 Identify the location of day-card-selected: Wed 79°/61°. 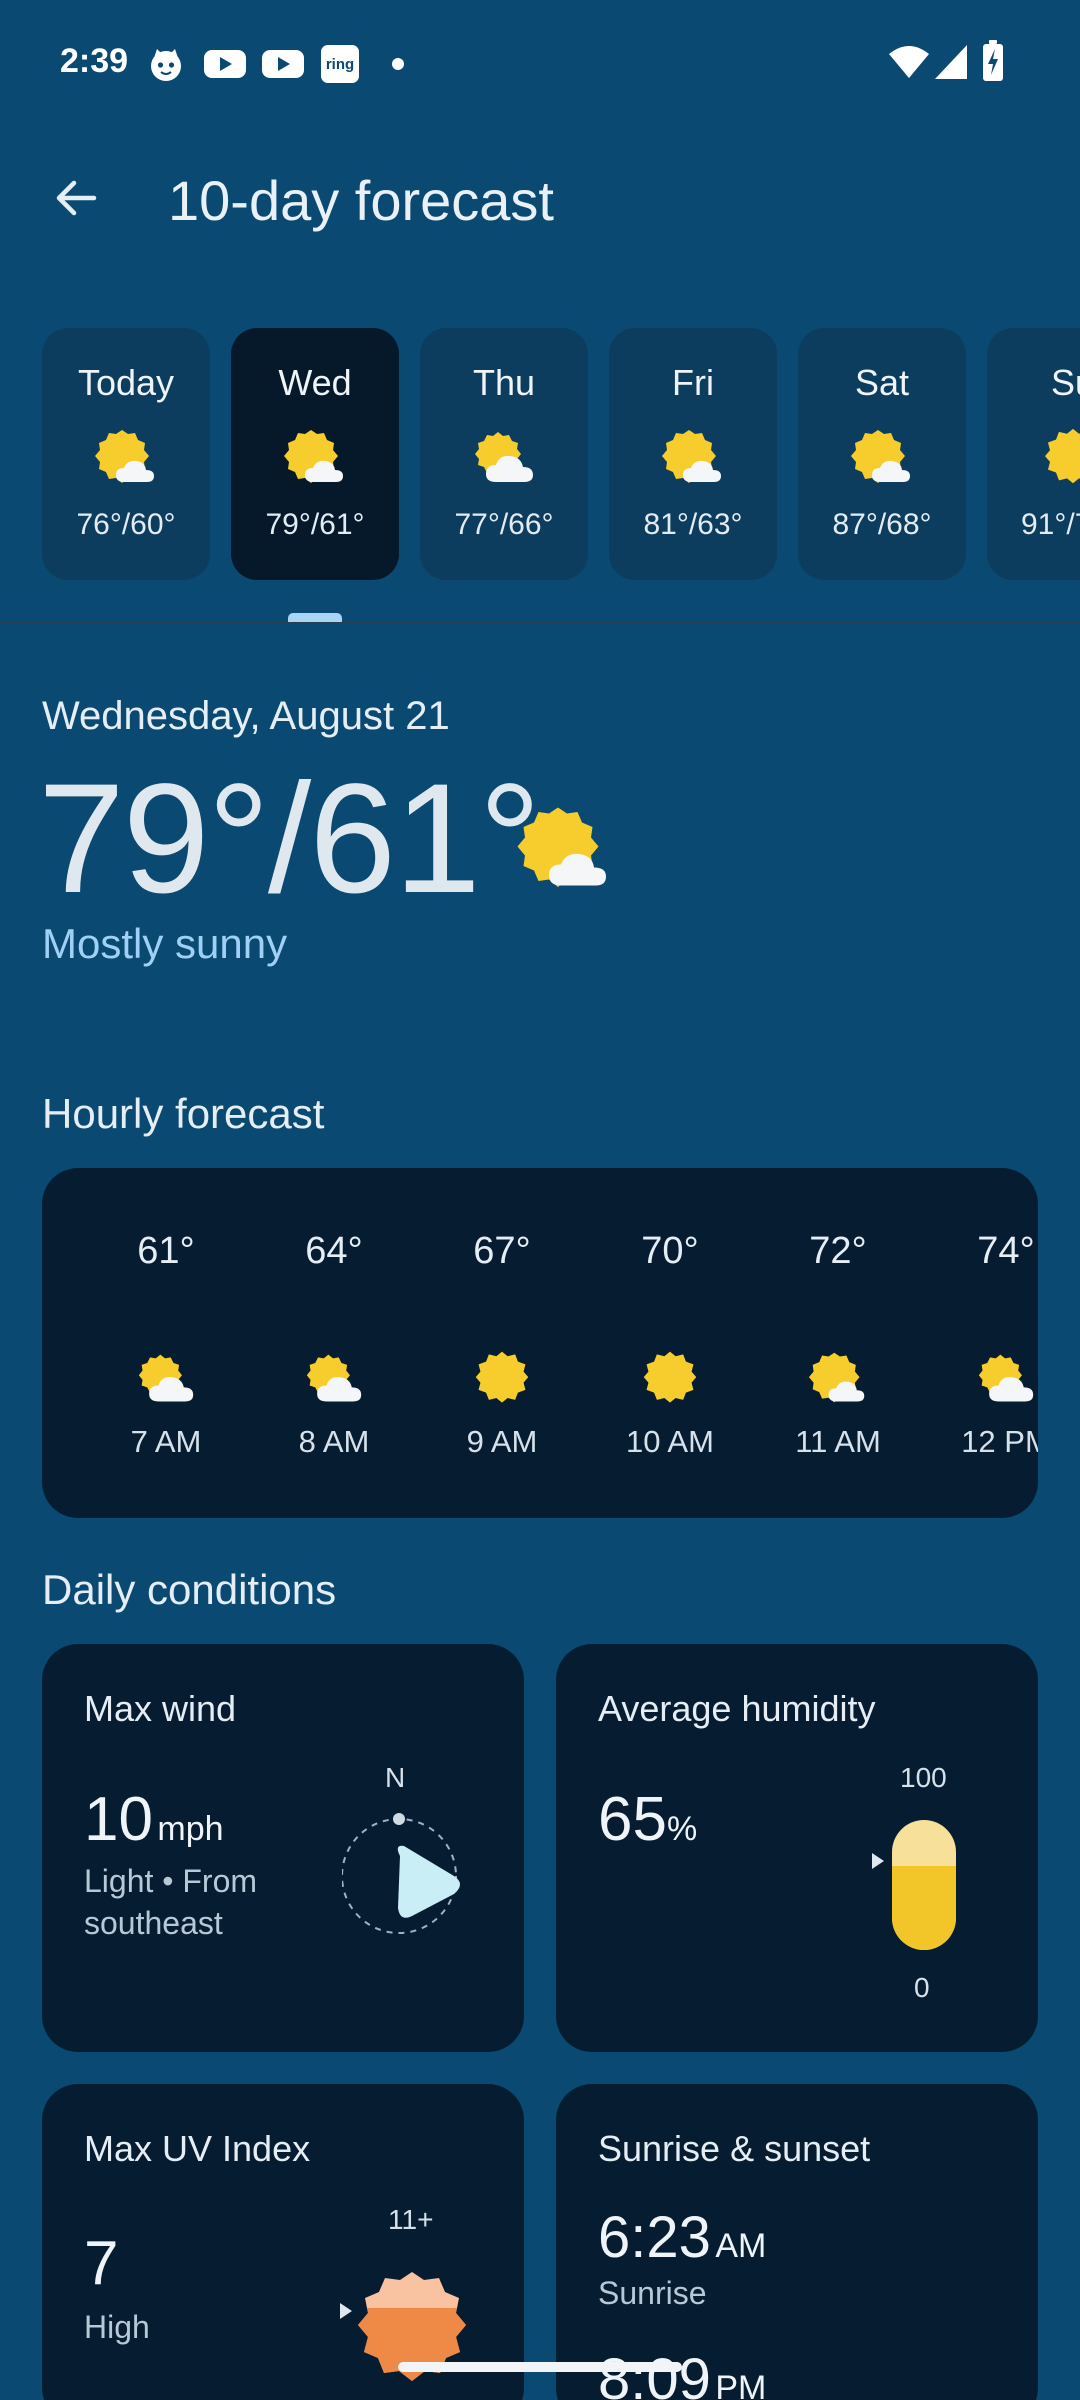
(315, 454).